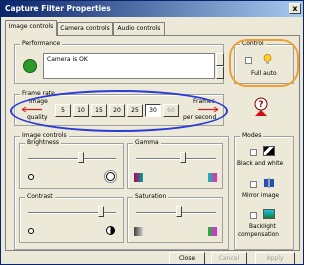 The image size is (320, 265). Describe the element at coordinates (81, 157) in the screenshot. I see `brightness-slider-thumb` at that location.